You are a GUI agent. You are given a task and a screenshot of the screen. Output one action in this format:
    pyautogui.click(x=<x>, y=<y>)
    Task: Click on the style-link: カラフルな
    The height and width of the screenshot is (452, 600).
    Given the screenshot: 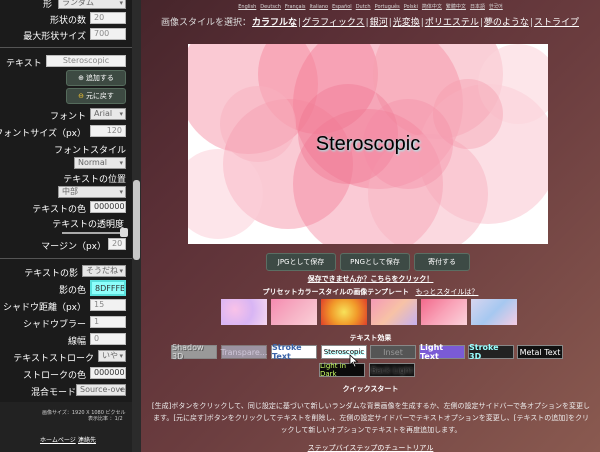 What is the action you would take?
    pyautogui.click(x=274, y=23)
    